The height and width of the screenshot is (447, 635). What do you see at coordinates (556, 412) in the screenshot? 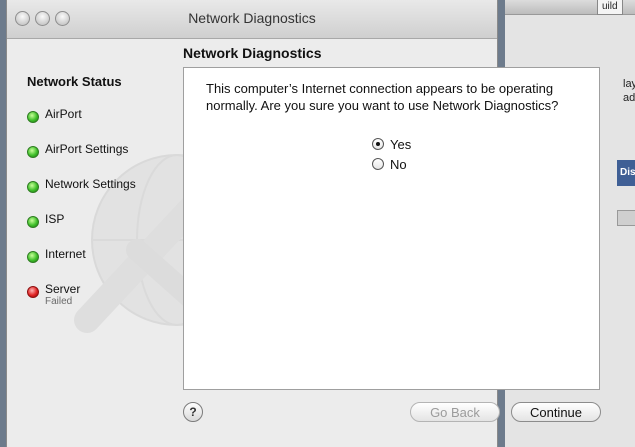
I see `continue-button: Continue` at bounding box center [556, 412].